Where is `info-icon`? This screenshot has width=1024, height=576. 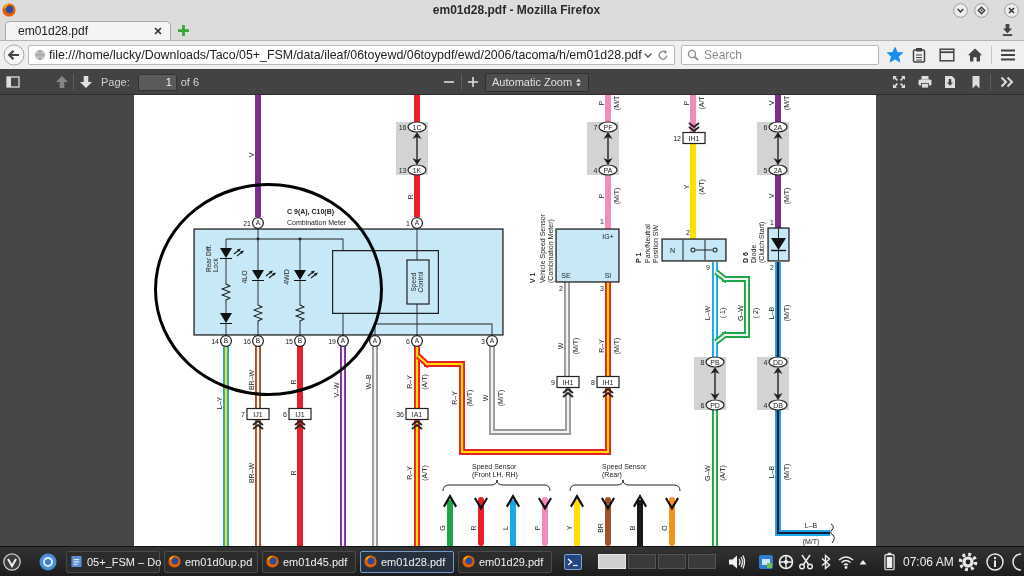 info-icon is located at coordinates (994, 561).